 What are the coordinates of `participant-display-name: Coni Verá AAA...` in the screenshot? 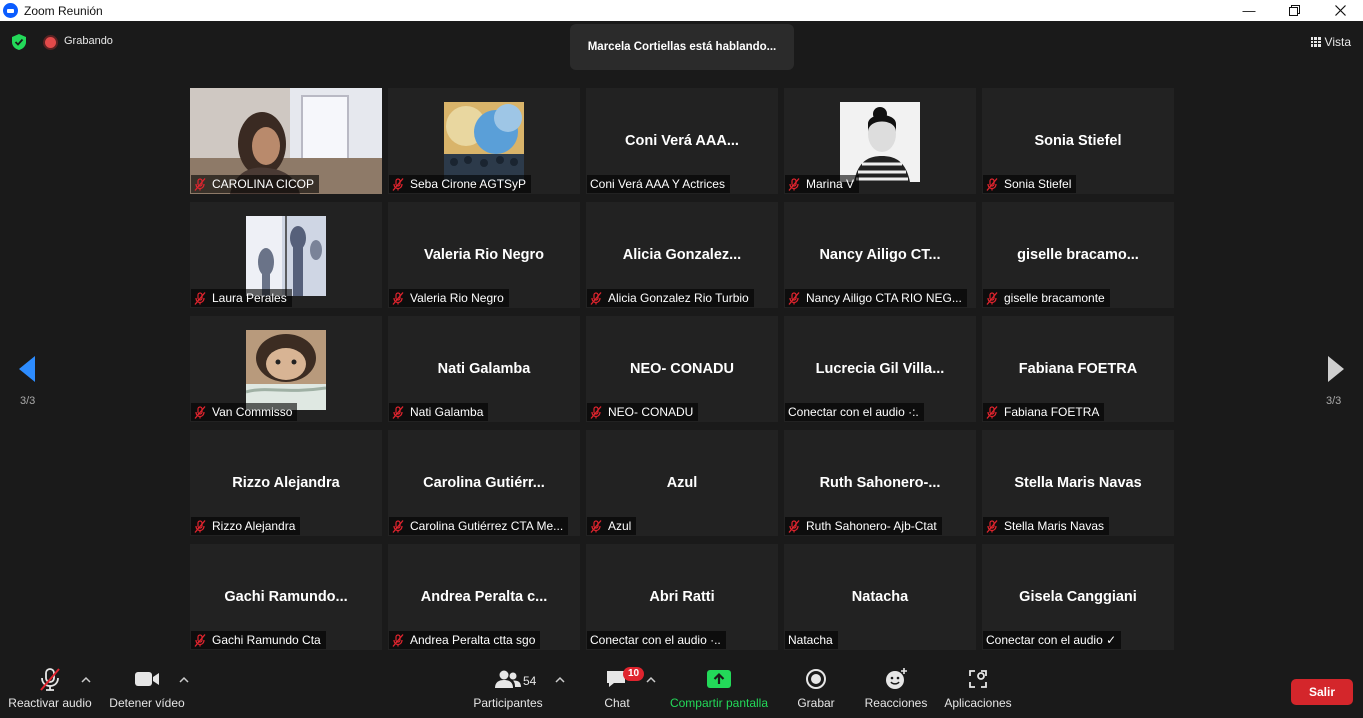 It's located at (682, 141).